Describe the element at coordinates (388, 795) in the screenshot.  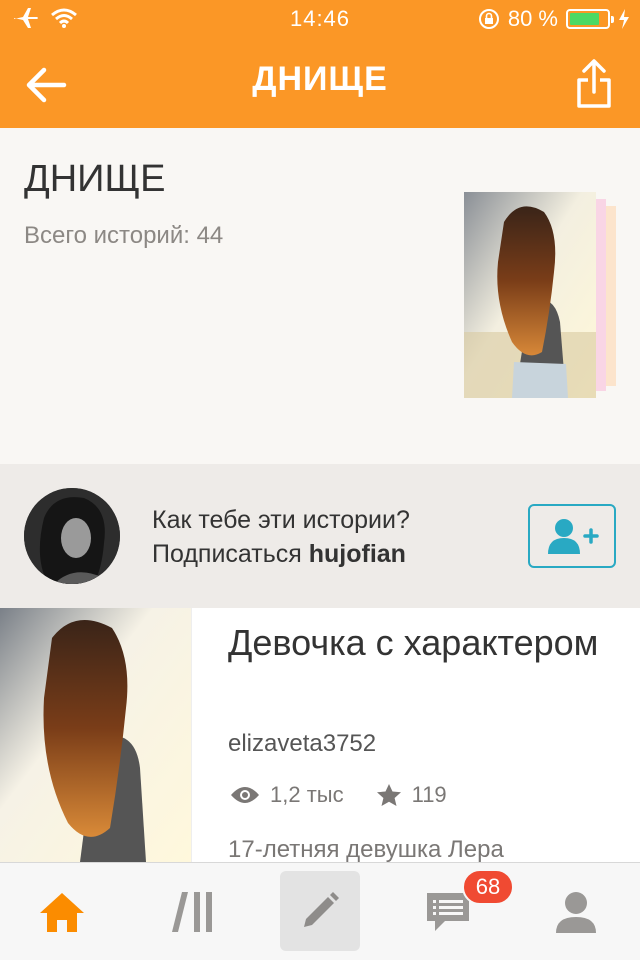
I see `star-icon` at that location.